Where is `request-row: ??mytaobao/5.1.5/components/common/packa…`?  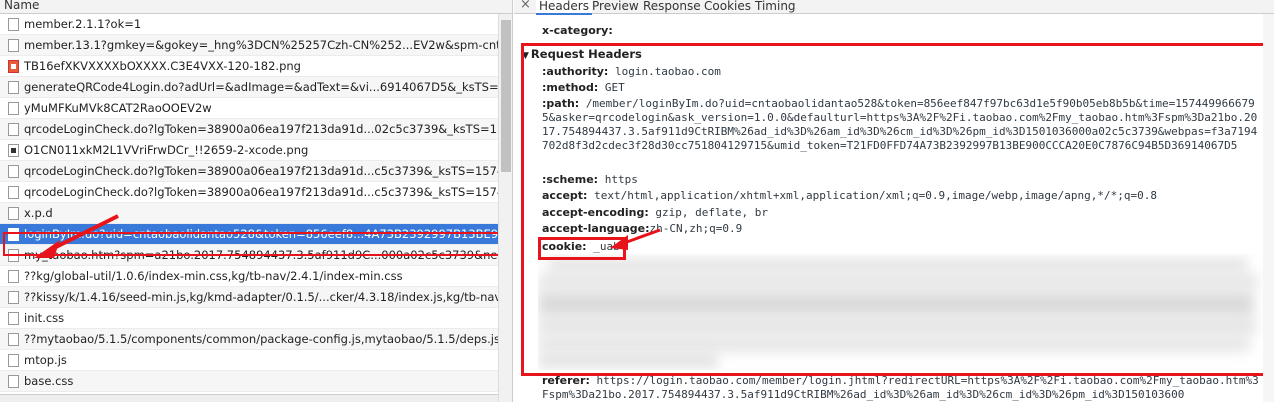 request-row: ??mytaobao/5.1.5/components/common/packa… is located at coordinates (249, 339).